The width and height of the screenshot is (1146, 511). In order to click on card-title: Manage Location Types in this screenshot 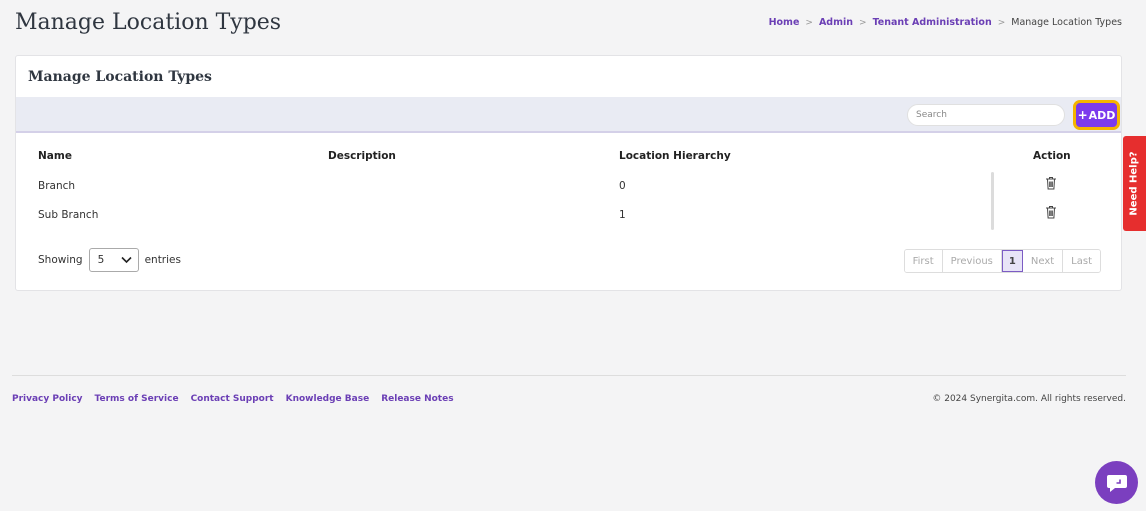, I will do `click(120, 77)`.